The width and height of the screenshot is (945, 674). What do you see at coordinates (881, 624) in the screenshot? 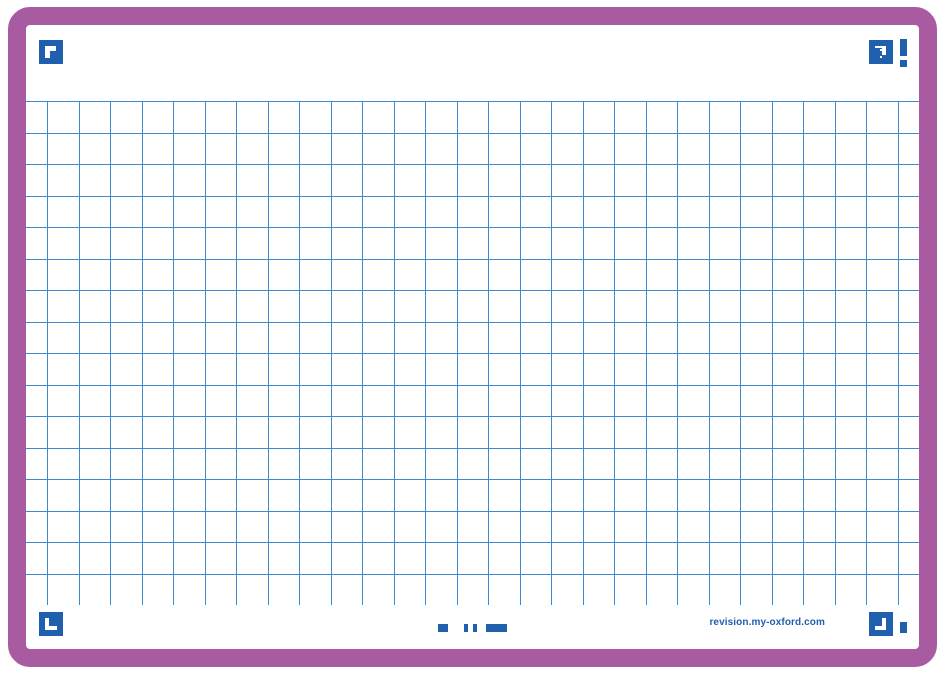
I see `corner-mark-icon-bottom-right` at bounding box center [881, 624].